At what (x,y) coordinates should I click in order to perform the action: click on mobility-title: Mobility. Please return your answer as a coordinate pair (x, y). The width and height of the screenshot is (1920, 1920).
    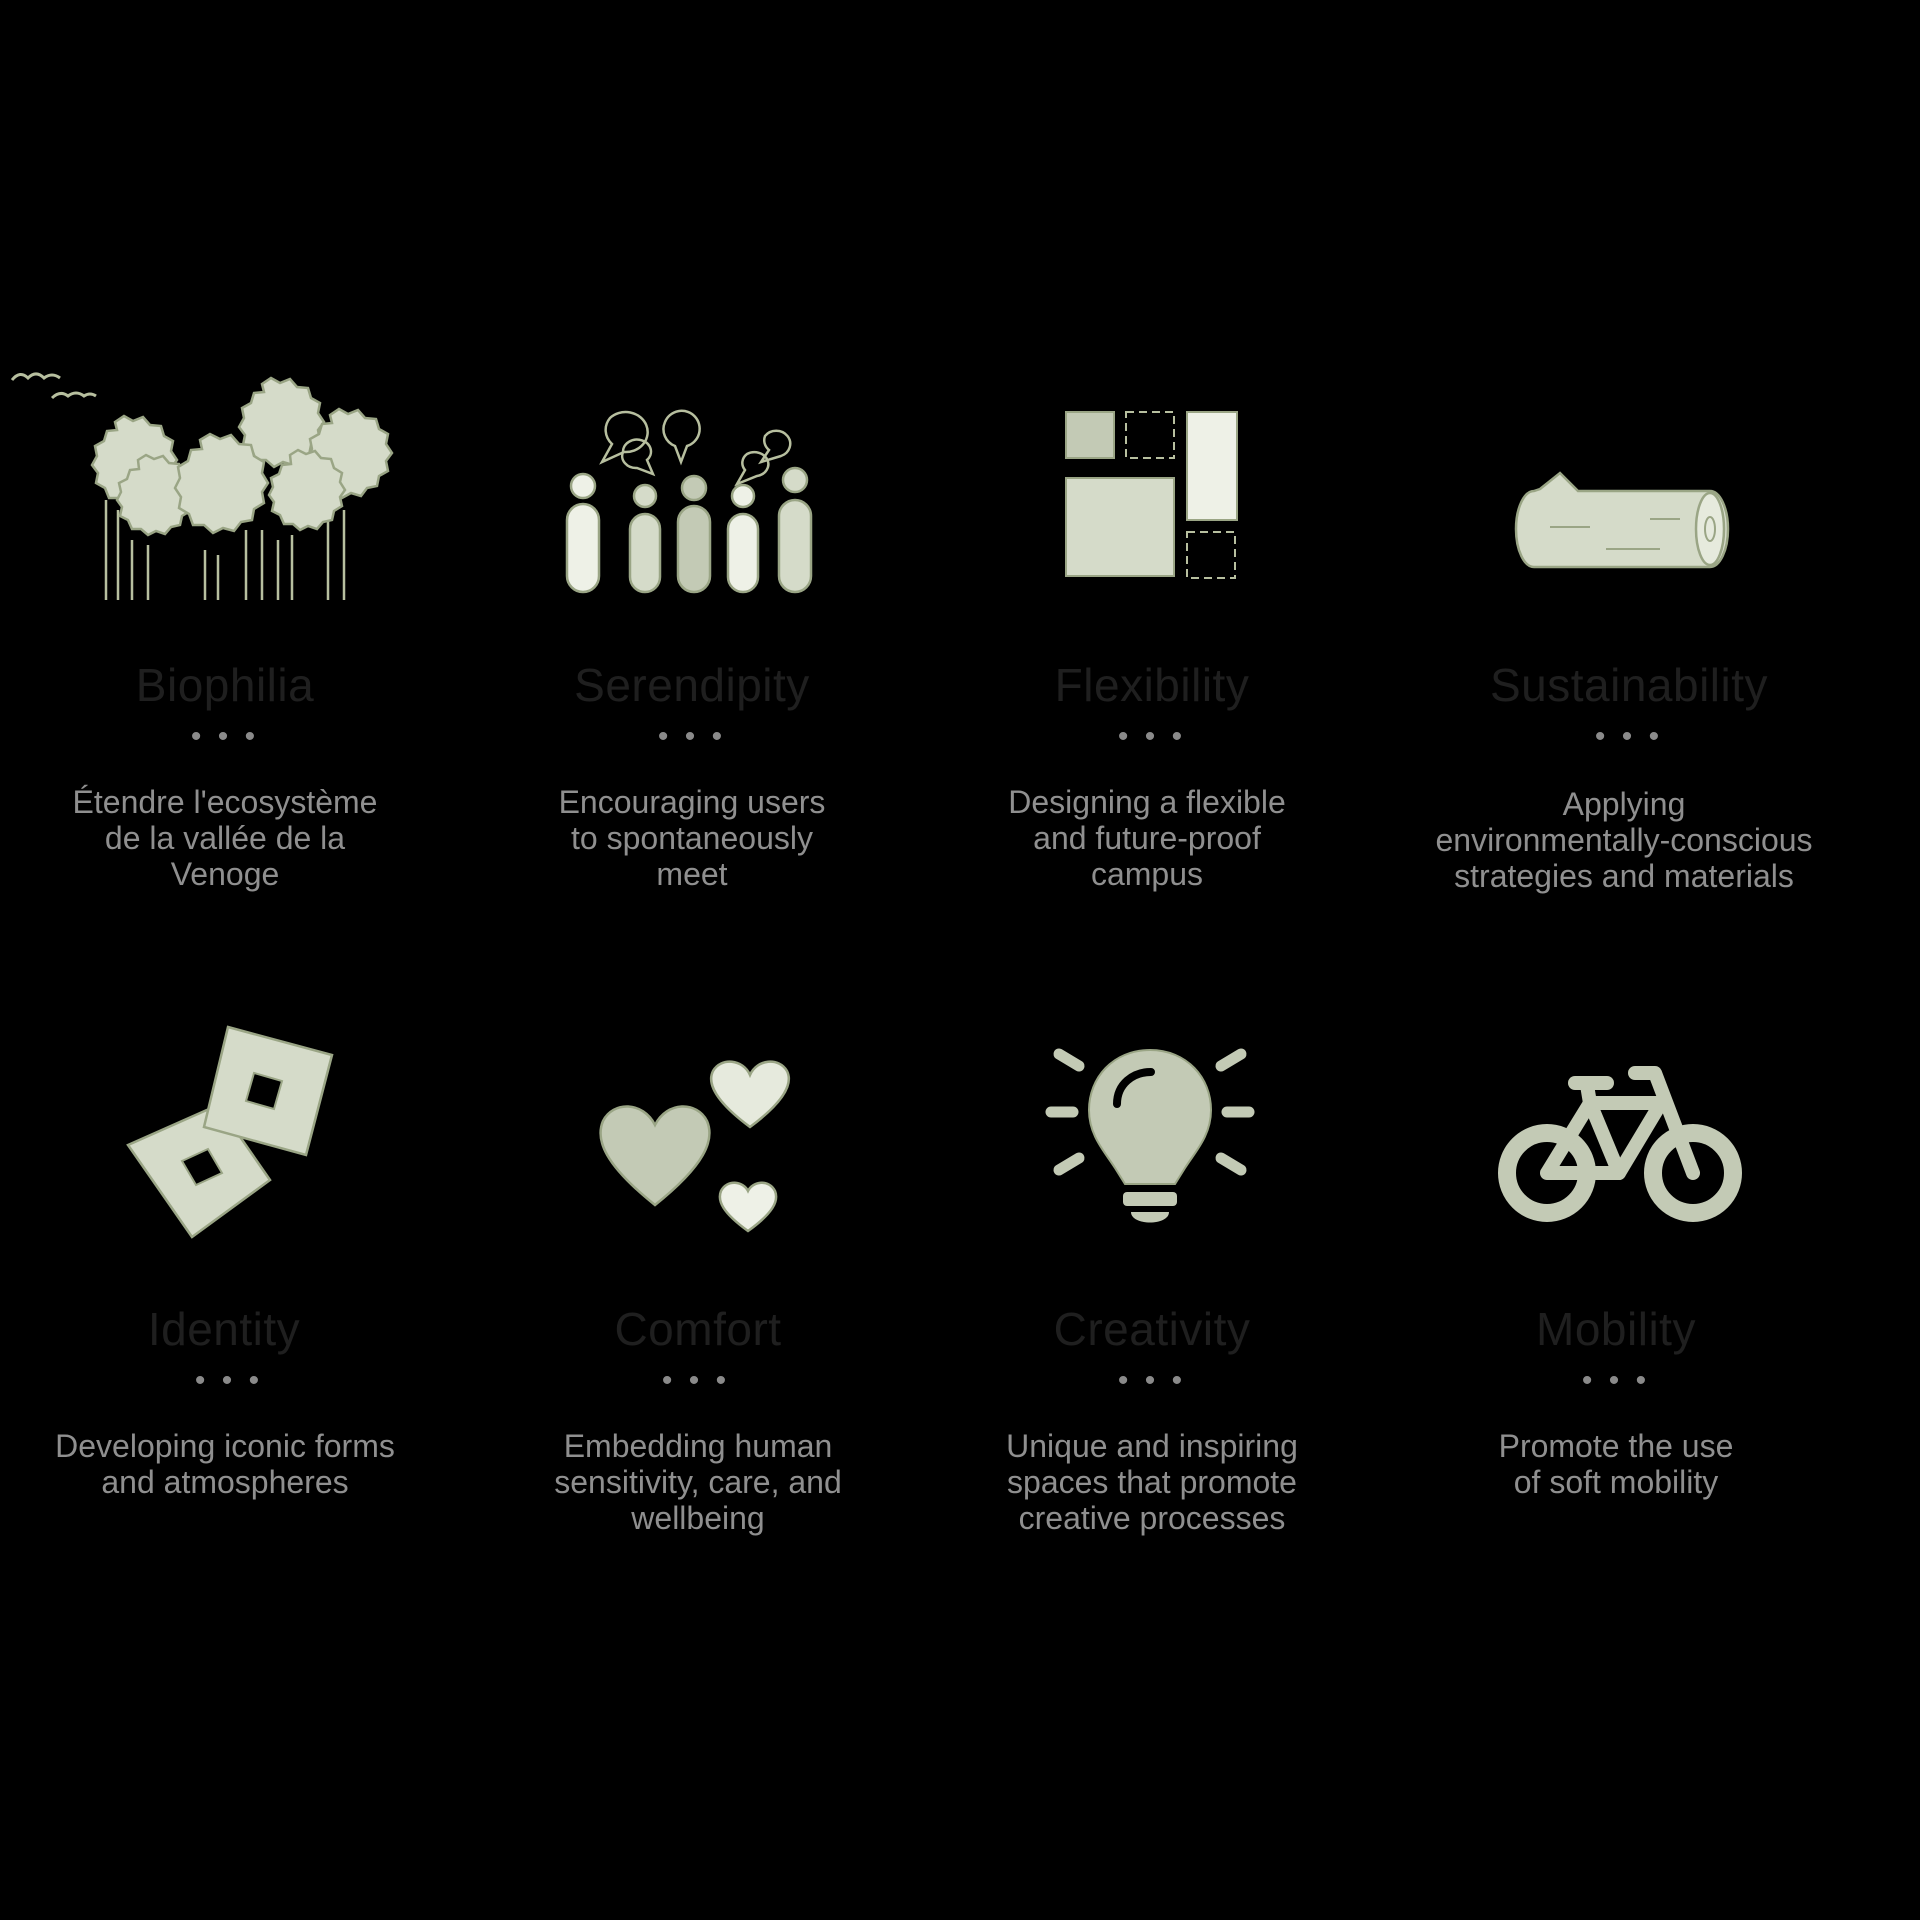
    Looking at the image, I should click on (1616, 1329).